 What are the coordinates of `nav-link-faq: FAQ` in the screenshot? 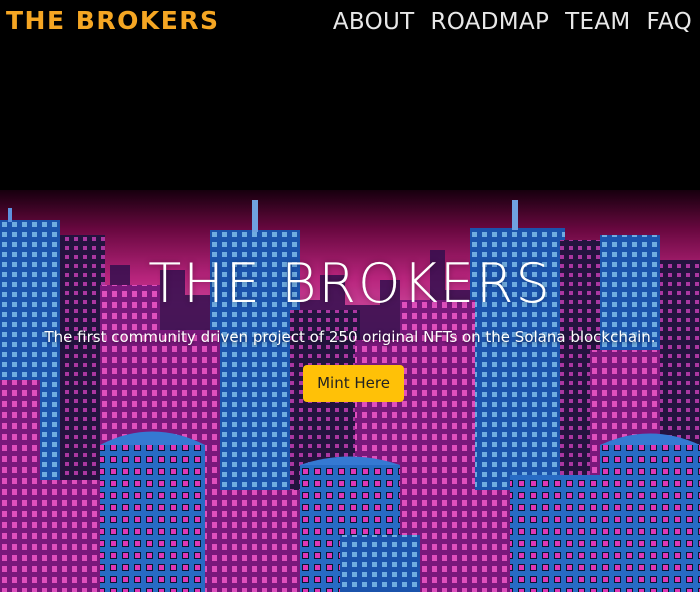 It's located at (669, 22).